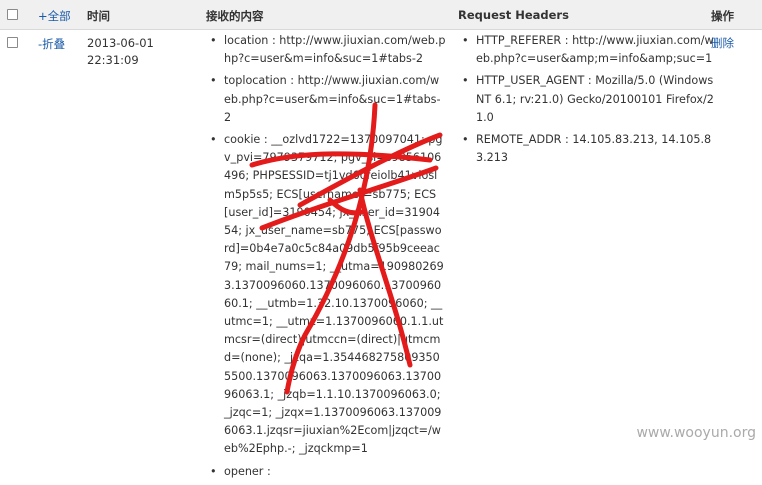 The image size is (762, 485). Describe the element at coordinates (381, 15) in the screenshot. I see `table-header: +全部 时间 接收的内容 Request Headers 操作` at that location.